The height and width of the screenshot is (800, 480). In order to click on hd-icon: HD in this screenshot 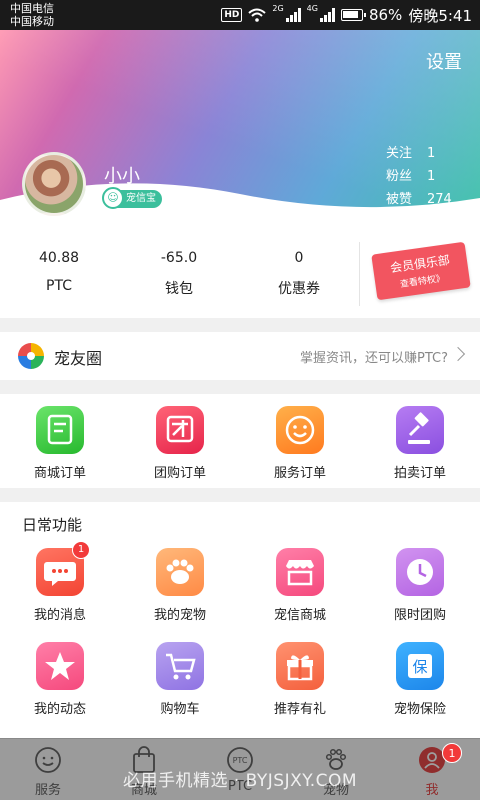, I will do `click(232, 15)`.